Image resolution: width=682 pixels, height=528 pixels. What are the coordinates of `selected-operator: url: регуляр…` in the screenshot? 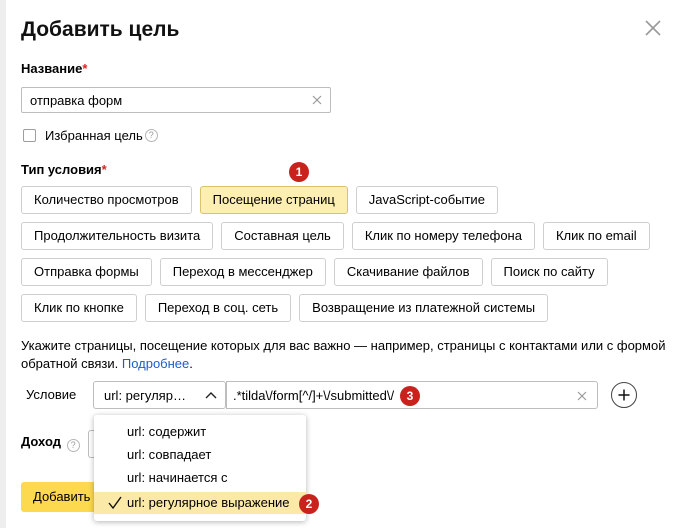 It's located at (145, 395).